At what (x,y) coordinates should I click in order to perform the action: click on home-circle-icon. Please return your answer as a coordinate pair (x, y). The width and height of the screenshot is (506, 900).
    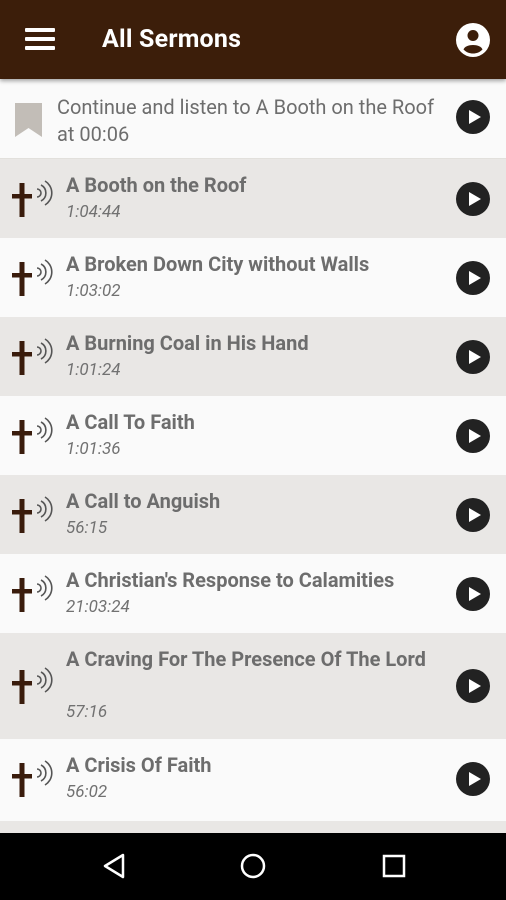
    Looking at the image, I should click on (253, 866).